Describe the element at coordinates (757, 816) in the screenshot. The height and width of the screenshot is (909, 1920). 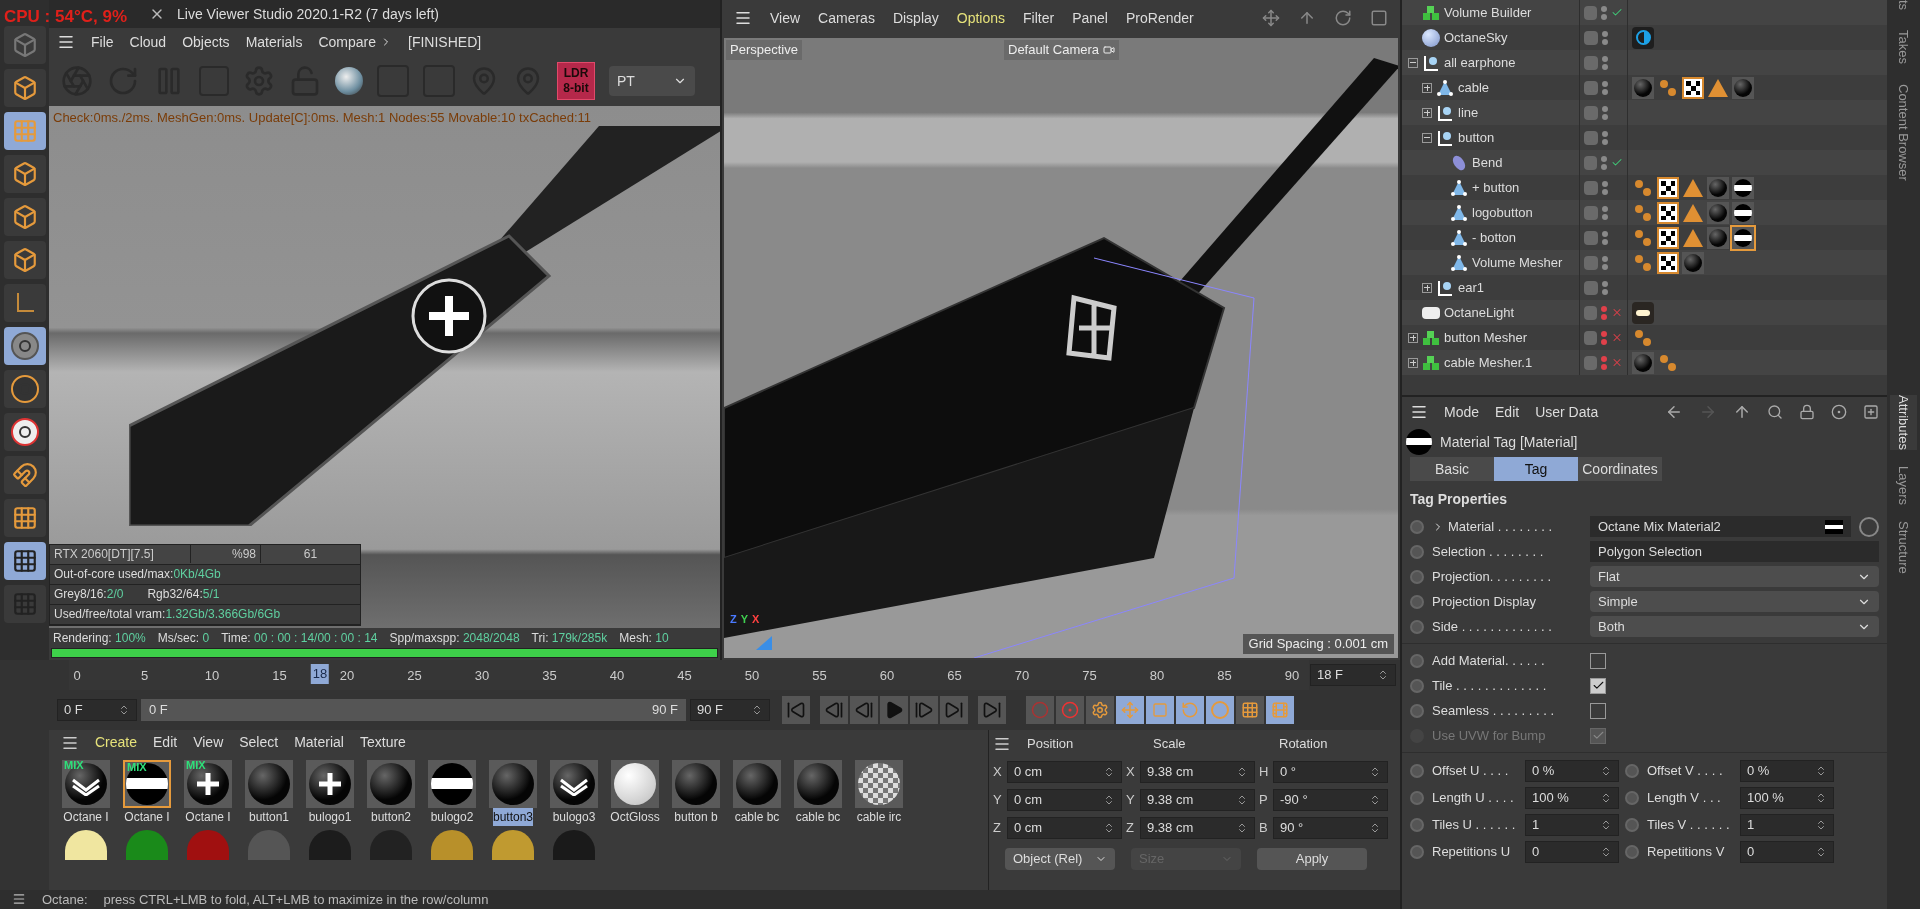
I see `material-name: cable bc` at that location.